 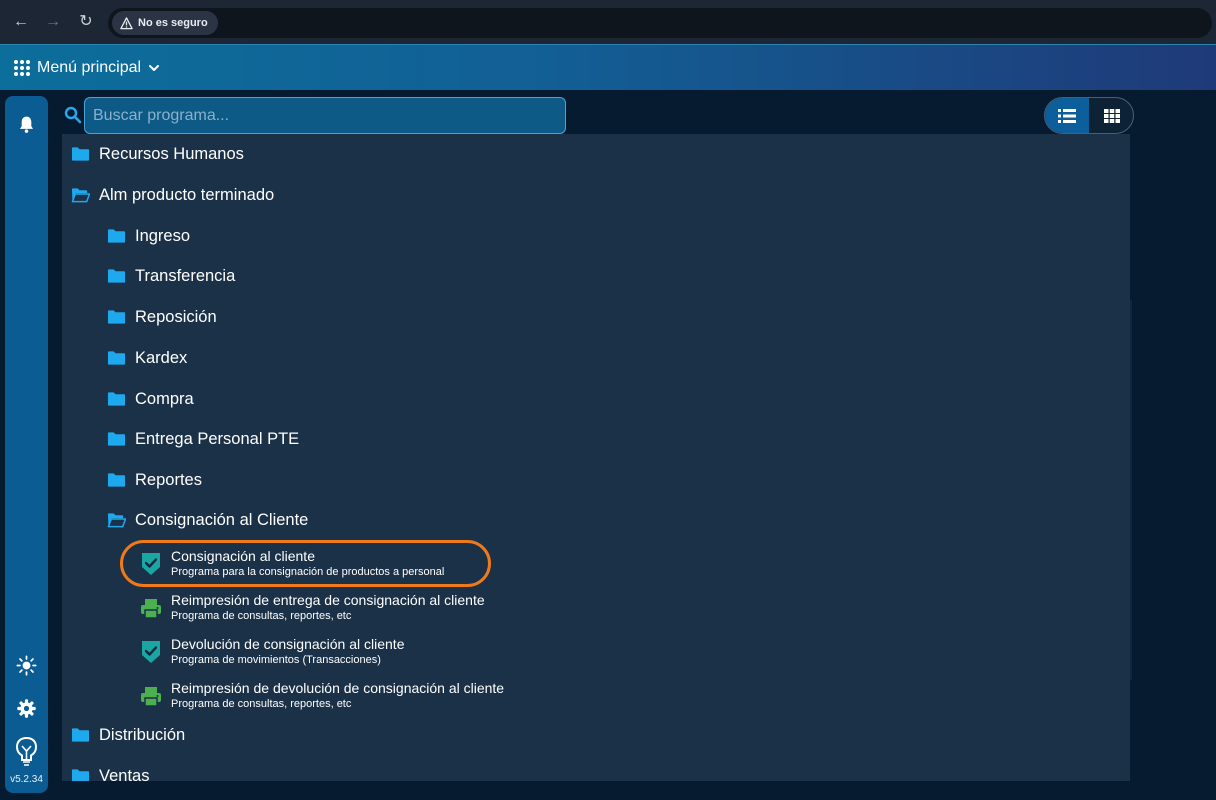 What do you see at coordinates (187, 194) in the screenshot?
I see `folder-label: Alm producto terminado` at bounding box center [187, 194].